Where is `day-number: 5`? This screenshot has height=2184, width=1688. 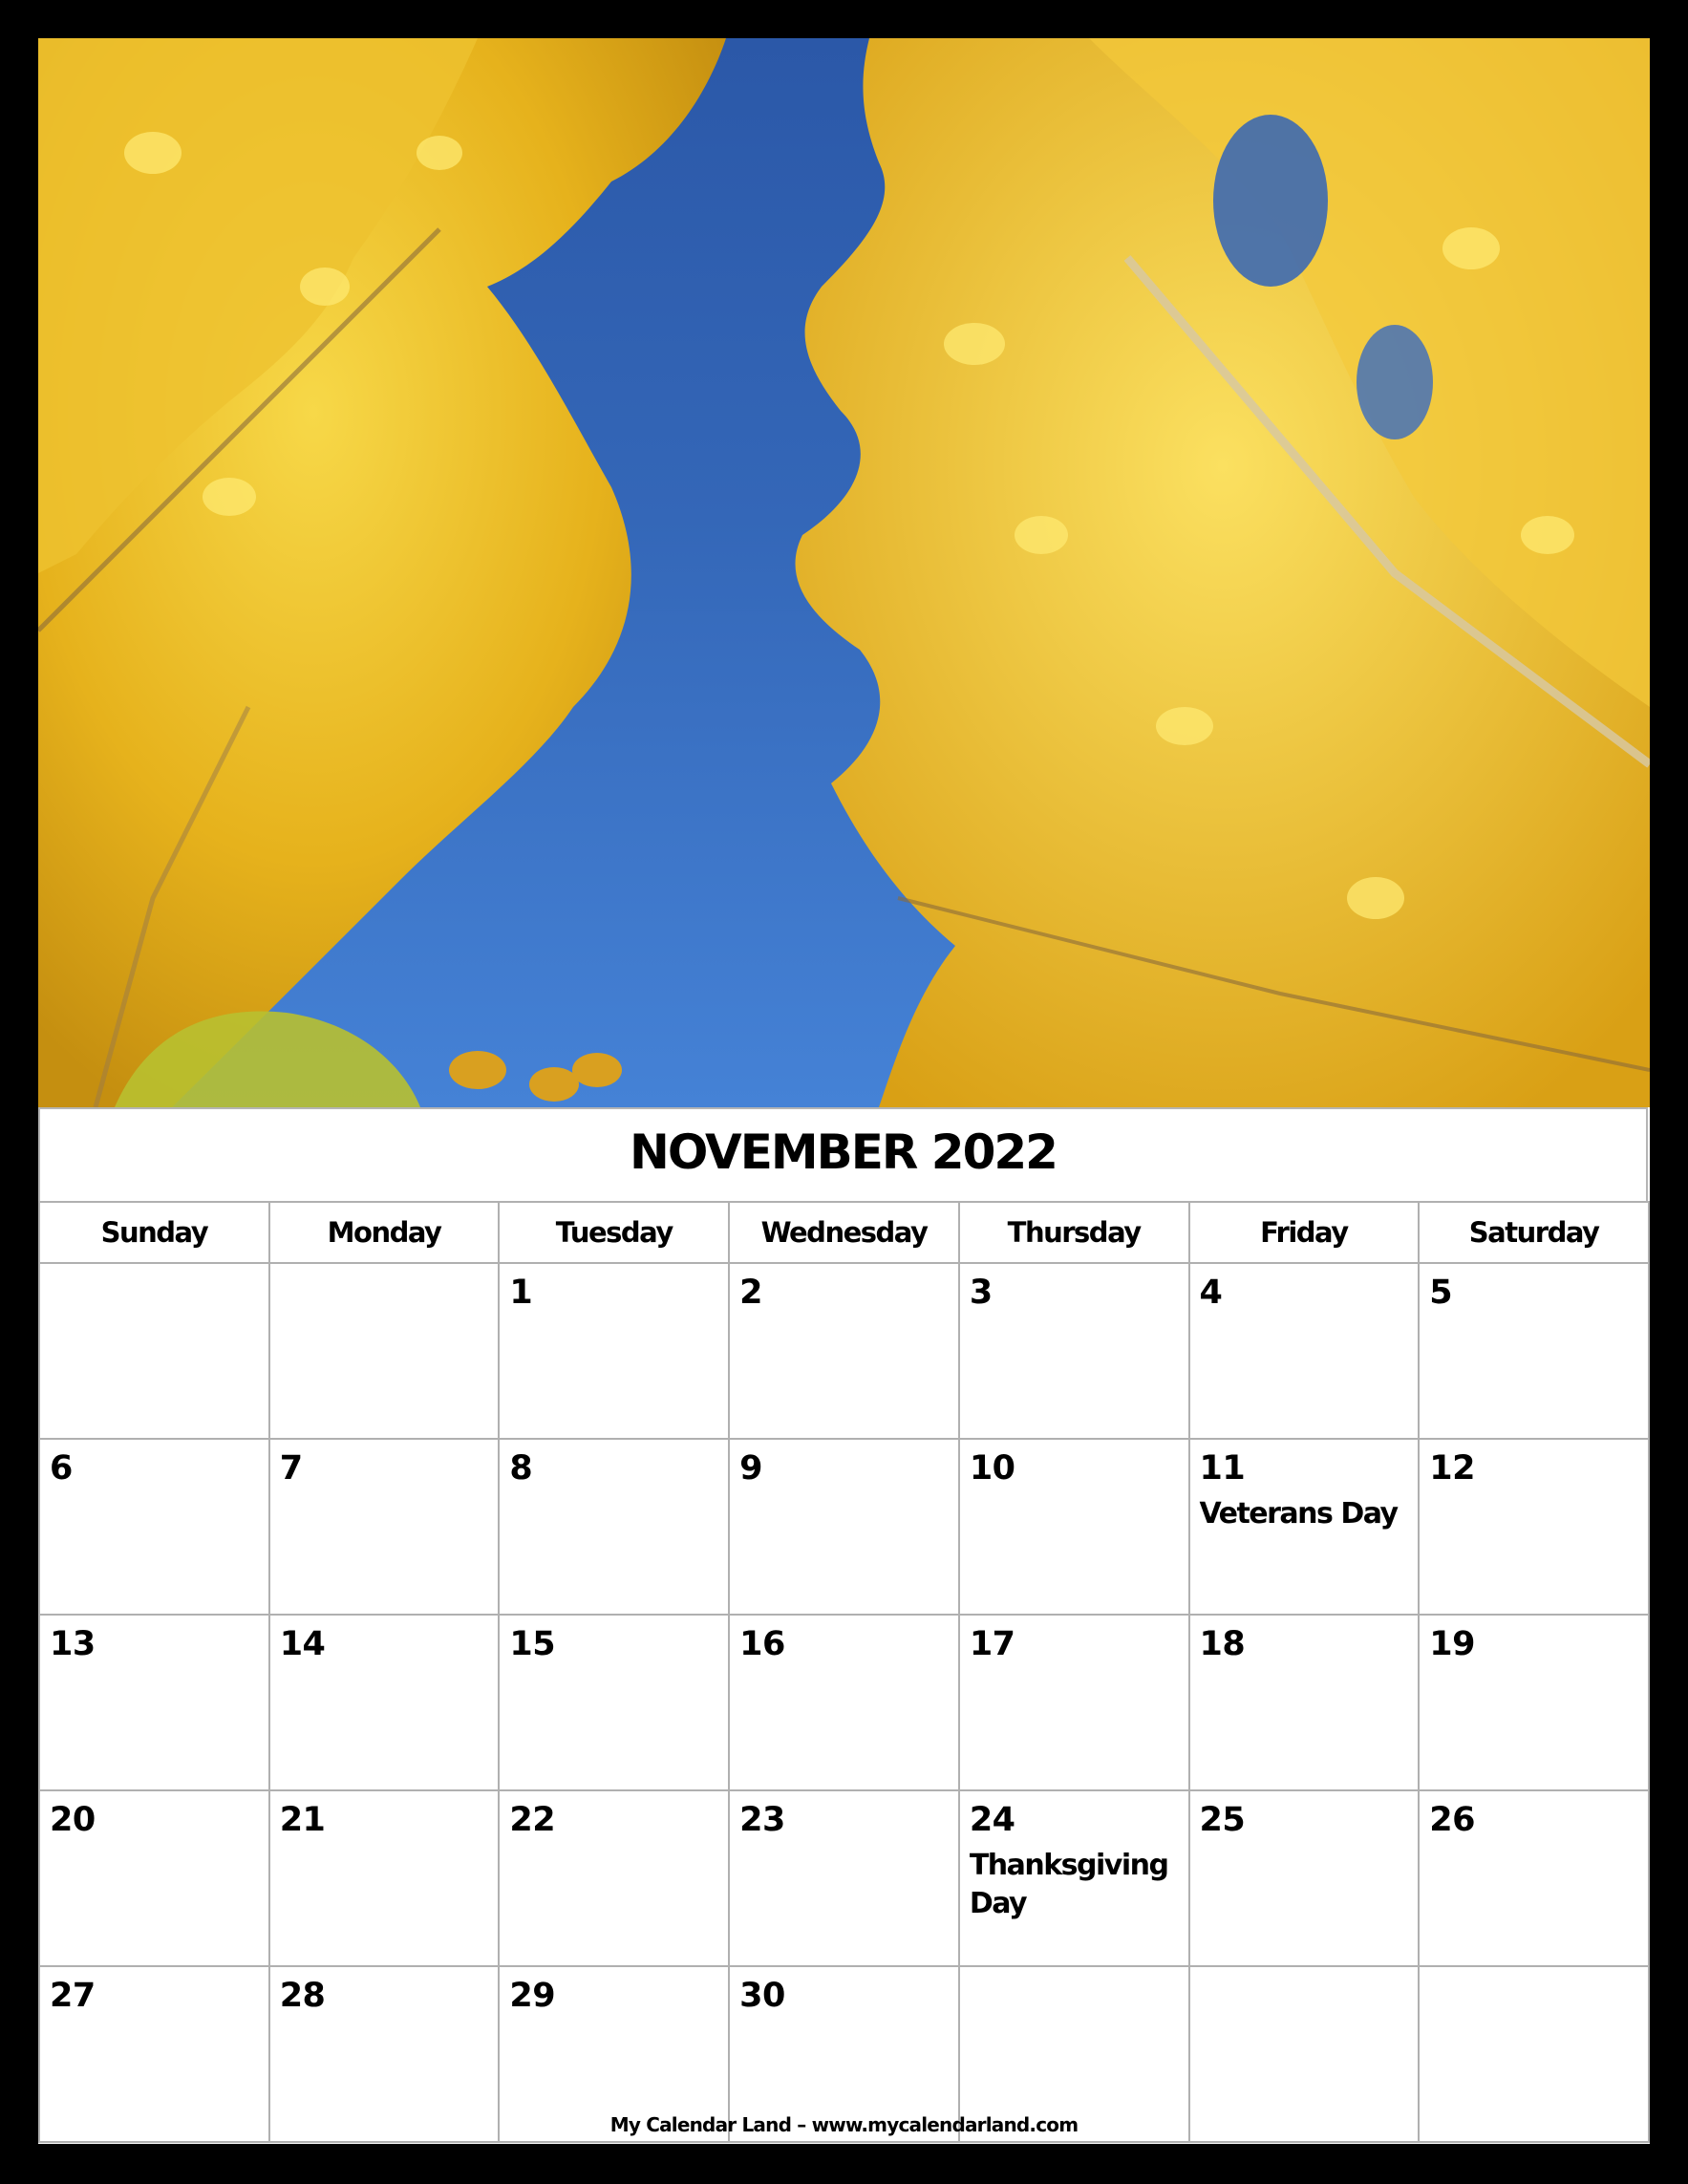
day-number: 5 is located at coordinates (1441, 1293).